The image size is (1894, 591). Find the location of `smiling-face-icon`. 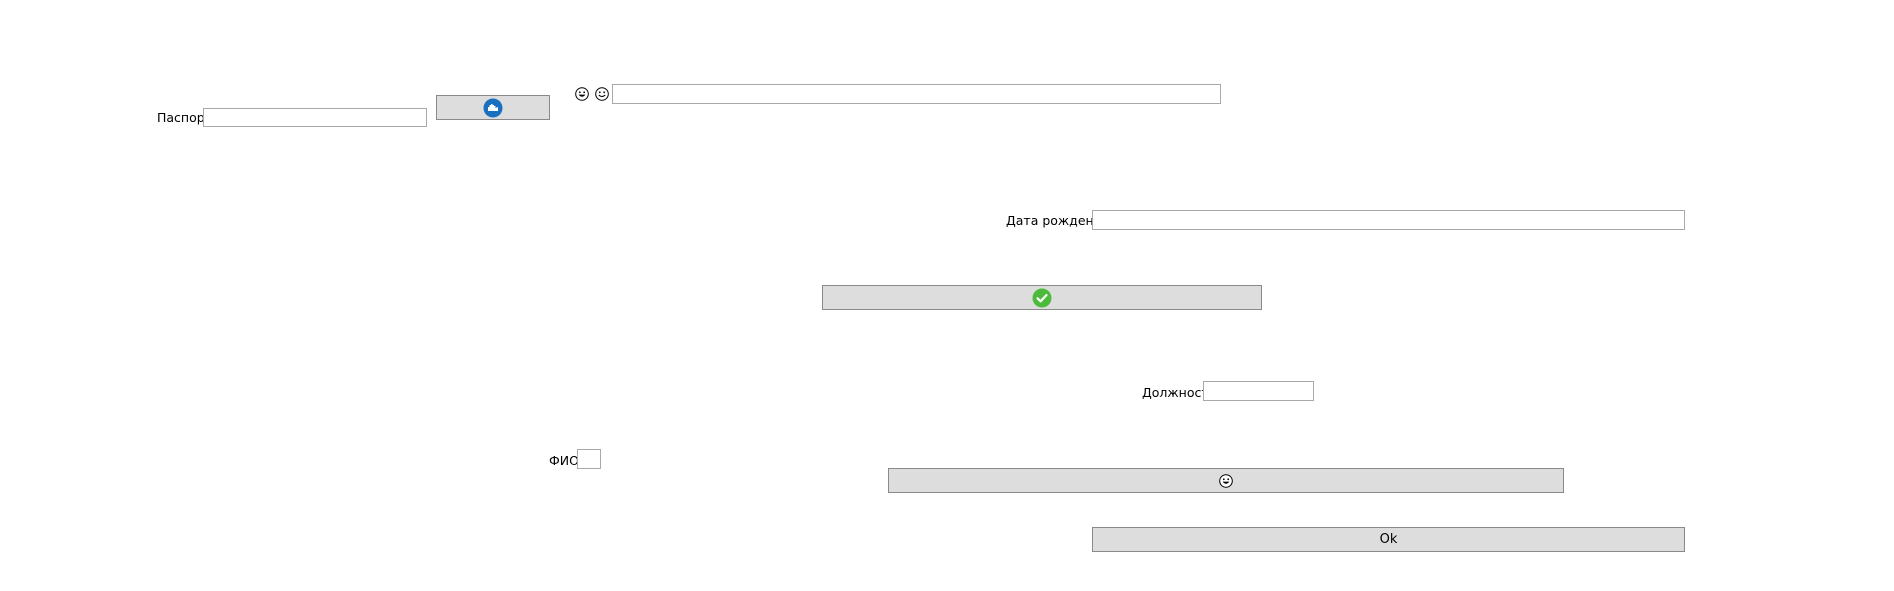

smiling-face-icon is located at coordinates (602, 94).